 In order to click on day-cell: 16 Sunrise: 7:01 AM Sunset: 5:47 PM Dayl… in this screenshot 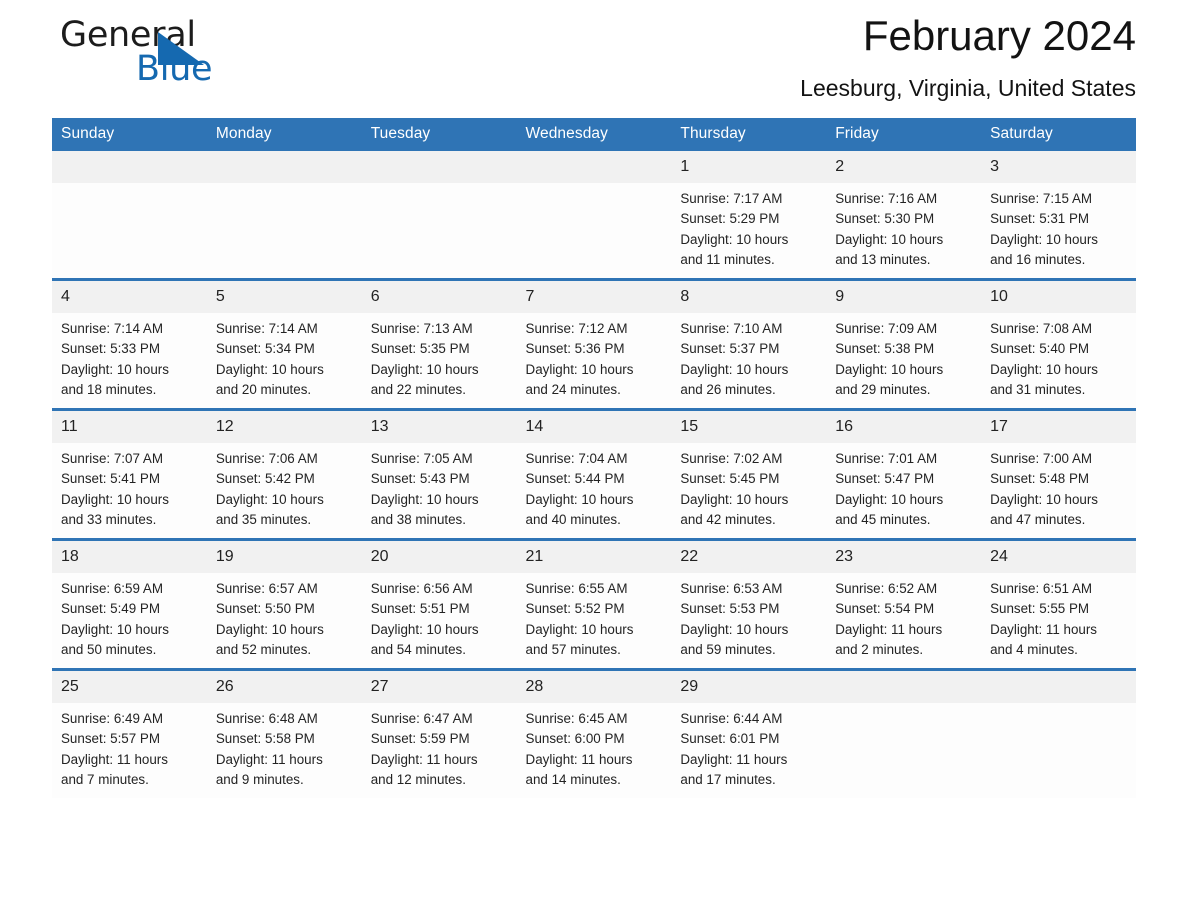, I will do `click(904, 474)`.